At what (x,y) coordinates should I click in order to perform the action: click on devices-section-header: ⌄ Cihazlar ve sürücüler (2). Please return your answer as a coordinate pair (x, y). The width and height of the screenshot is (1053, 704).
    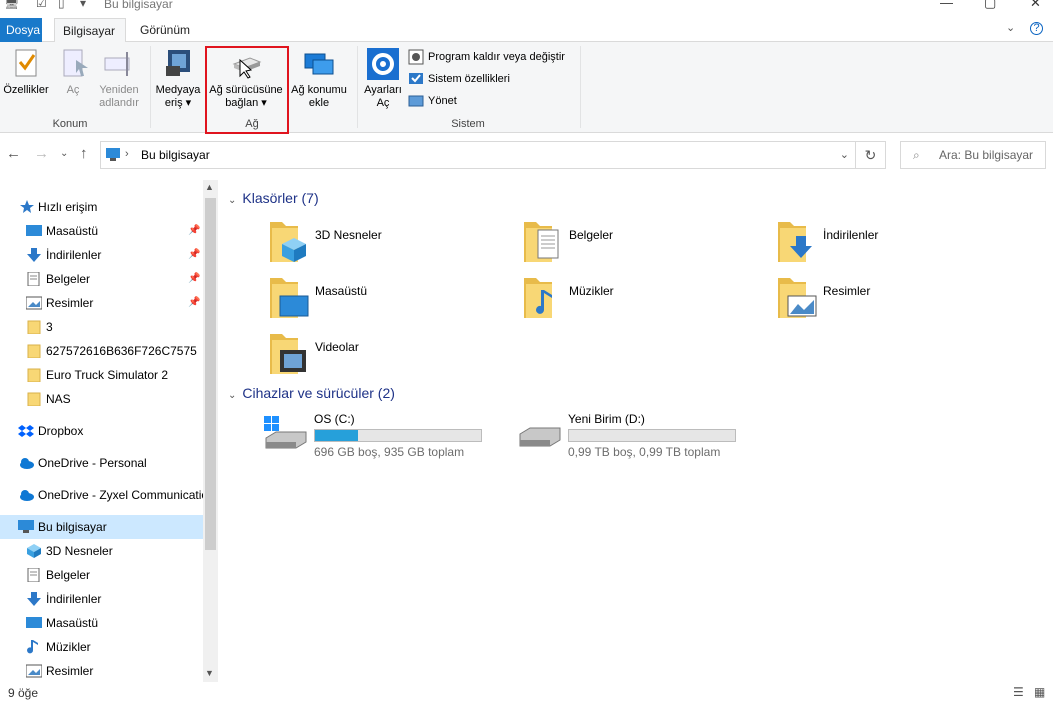
    Looking at the image, I should click on (311, 393).